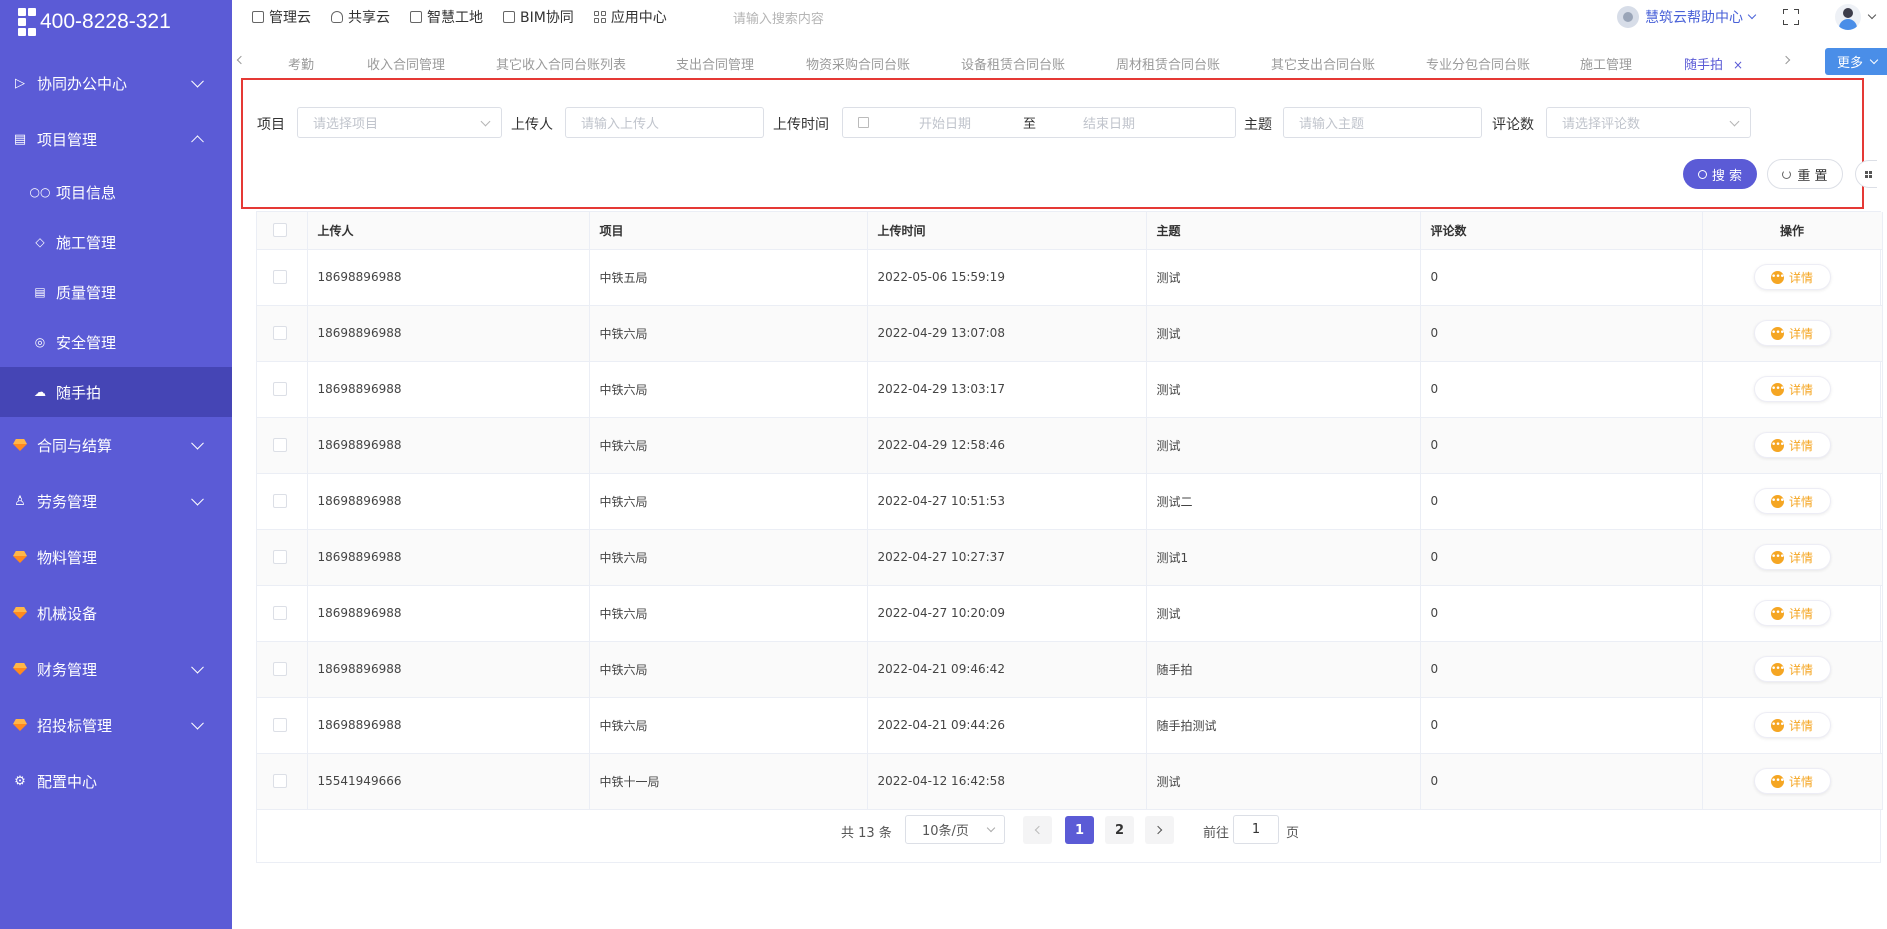 The image size is (1887, 929). I want to click on header-comment-count: 评论数, so click(1561, 231).